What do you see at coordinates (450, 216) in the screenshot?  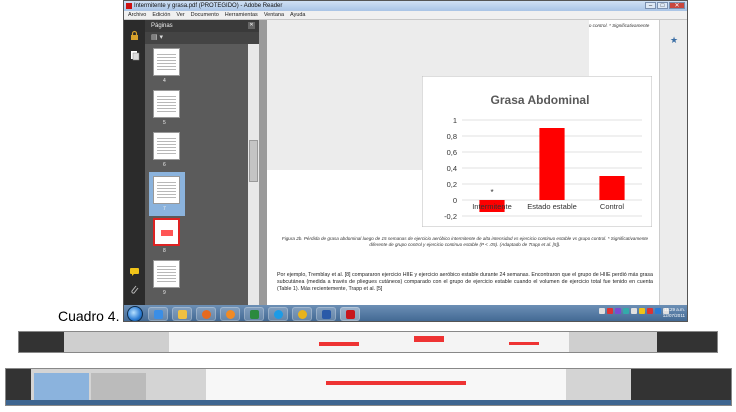 I see `y-tick-label: -0,2` at bounding box center [450, 216].